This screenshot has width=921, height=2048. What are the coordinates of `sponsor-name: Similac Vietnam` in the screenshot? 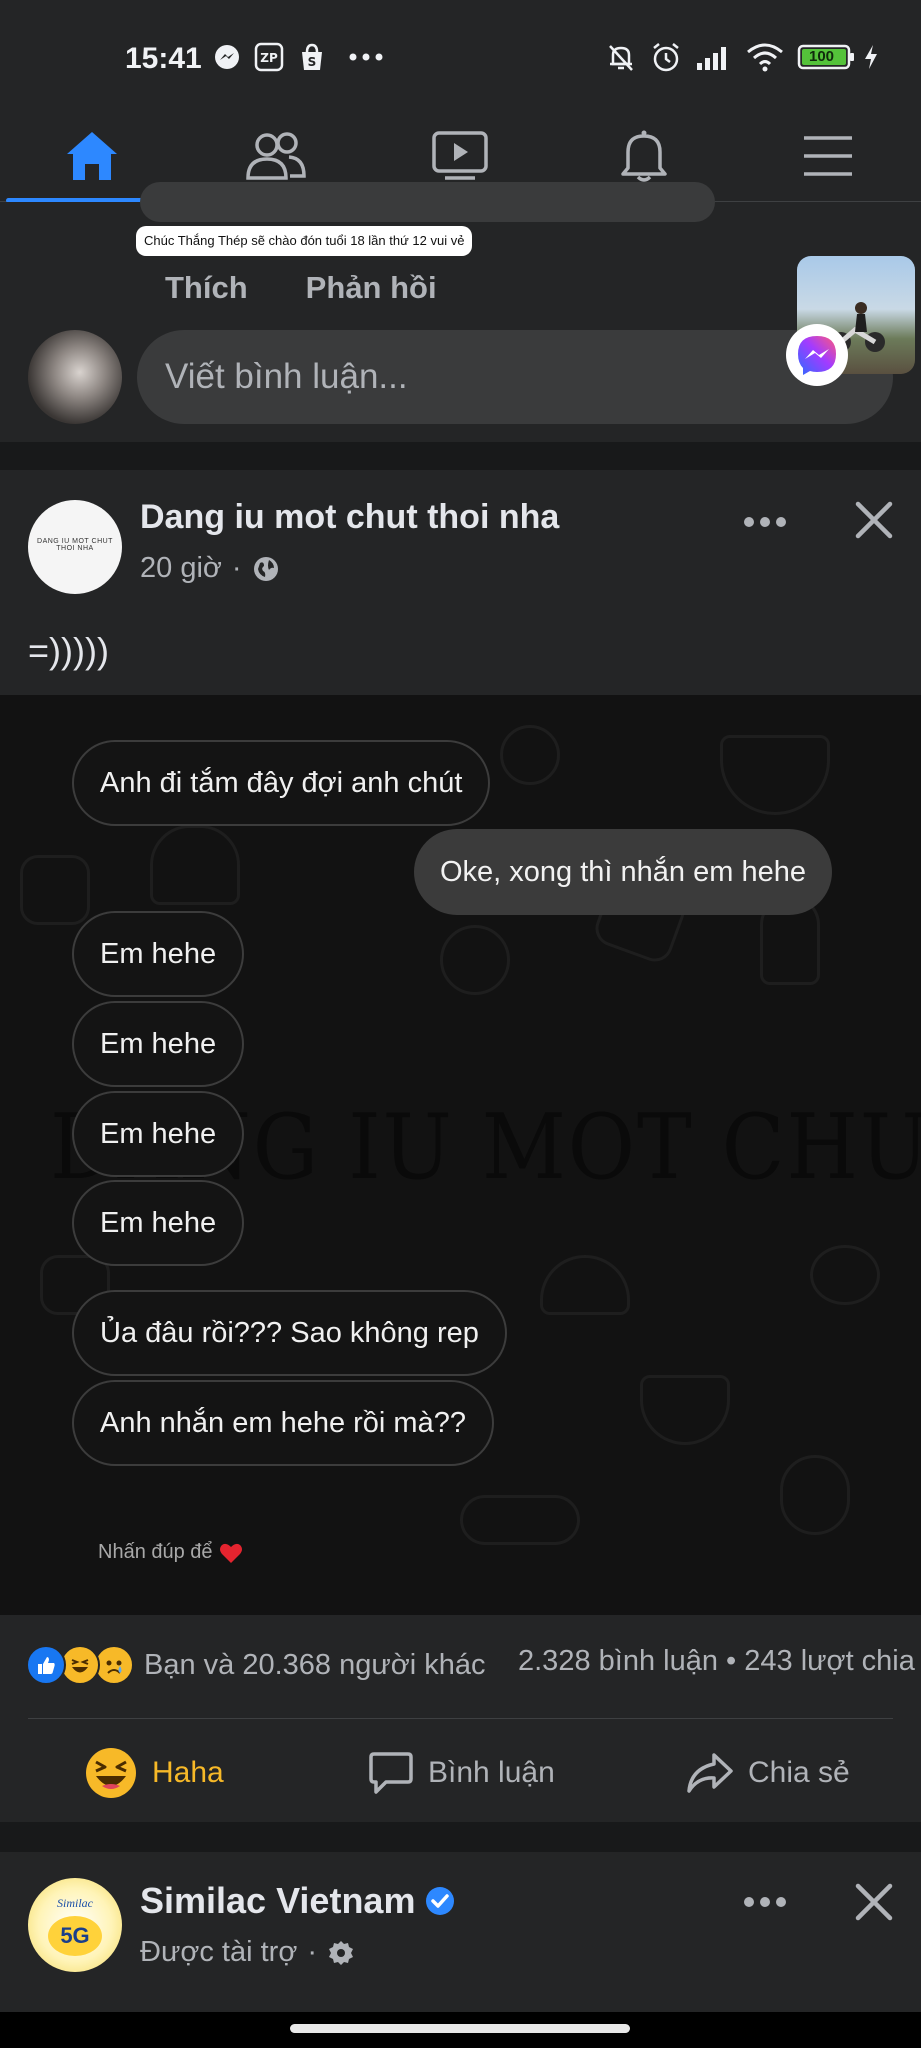 It's located at (297, 1901).